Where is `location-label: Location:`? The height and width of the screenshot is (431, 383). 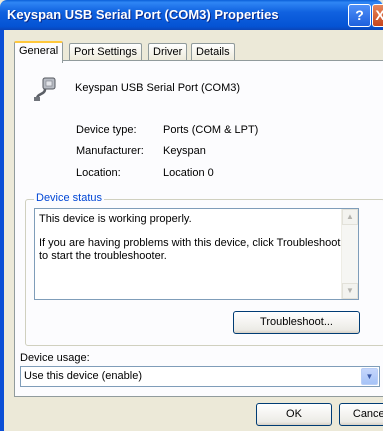
location-label: Location: is located at coordinates (98, 173).